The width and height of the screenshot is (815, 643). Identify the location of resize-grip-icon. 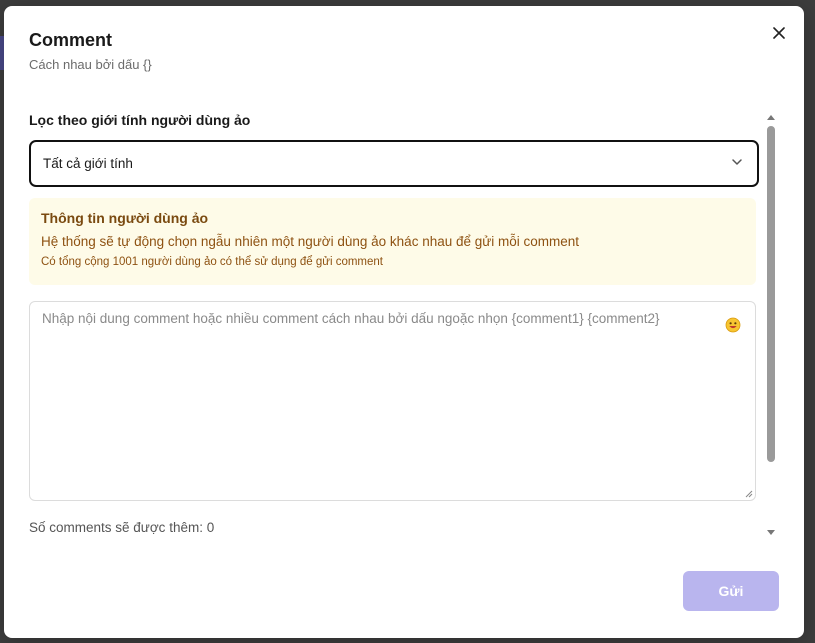
(749, 494).